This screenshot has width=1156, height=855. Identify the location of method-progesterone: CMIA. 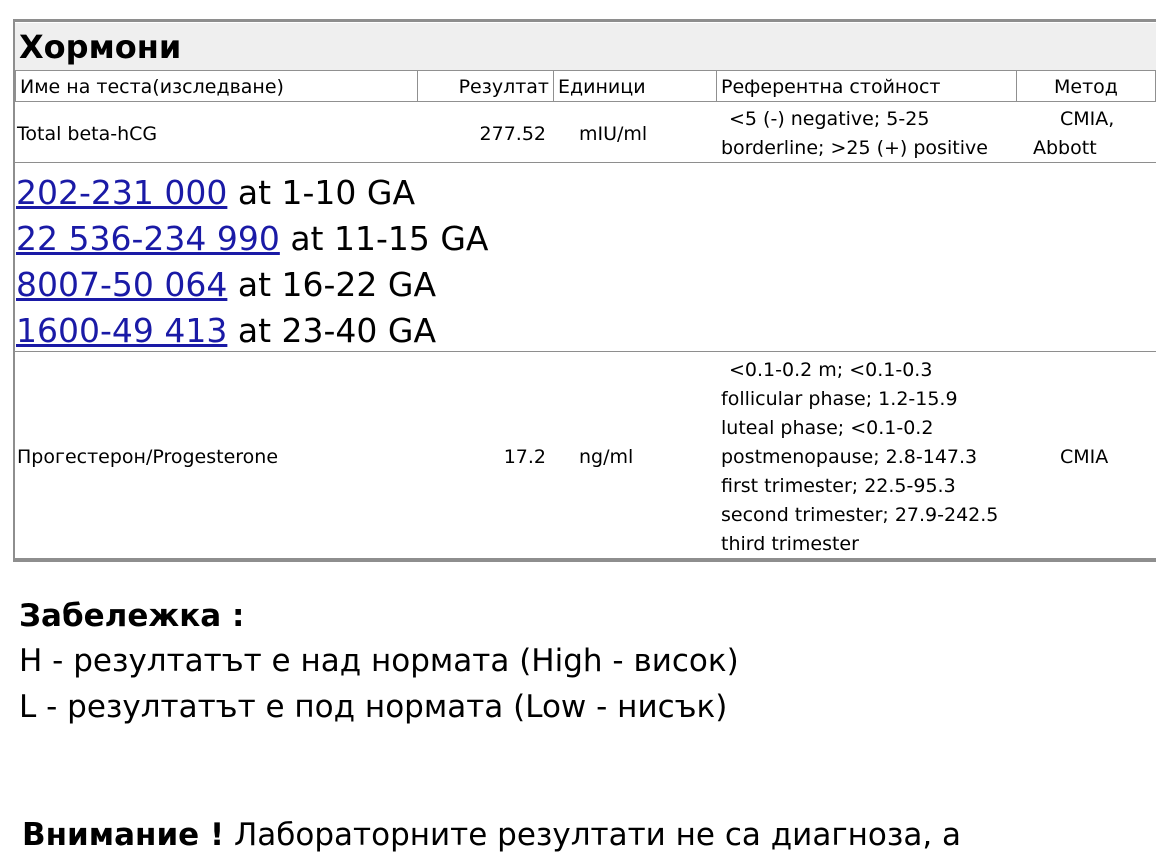
(1084, 457).